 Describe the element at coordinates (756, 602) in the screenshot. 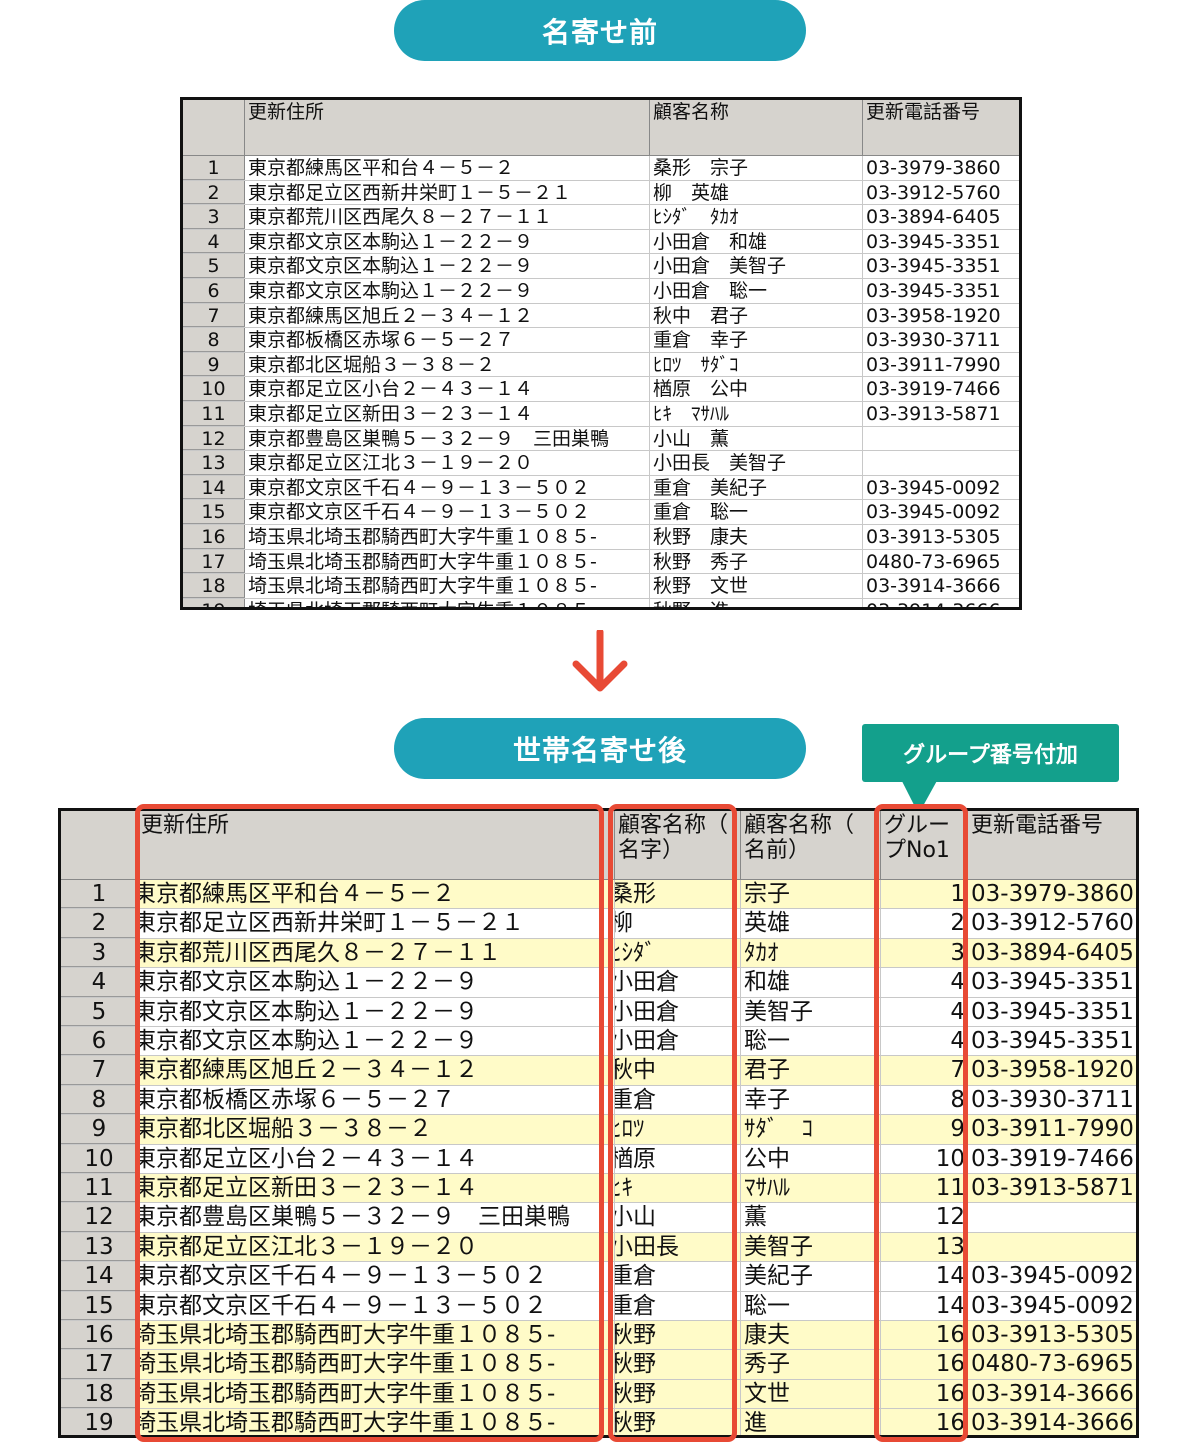

I see `customer-name-cell: 秋野 進` at that location.